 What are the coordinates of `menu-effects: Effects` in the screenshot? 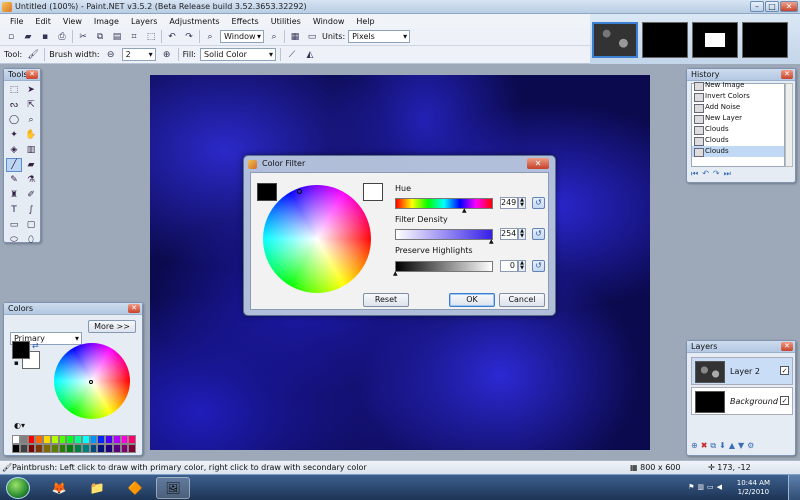 It's located at (245, 21).